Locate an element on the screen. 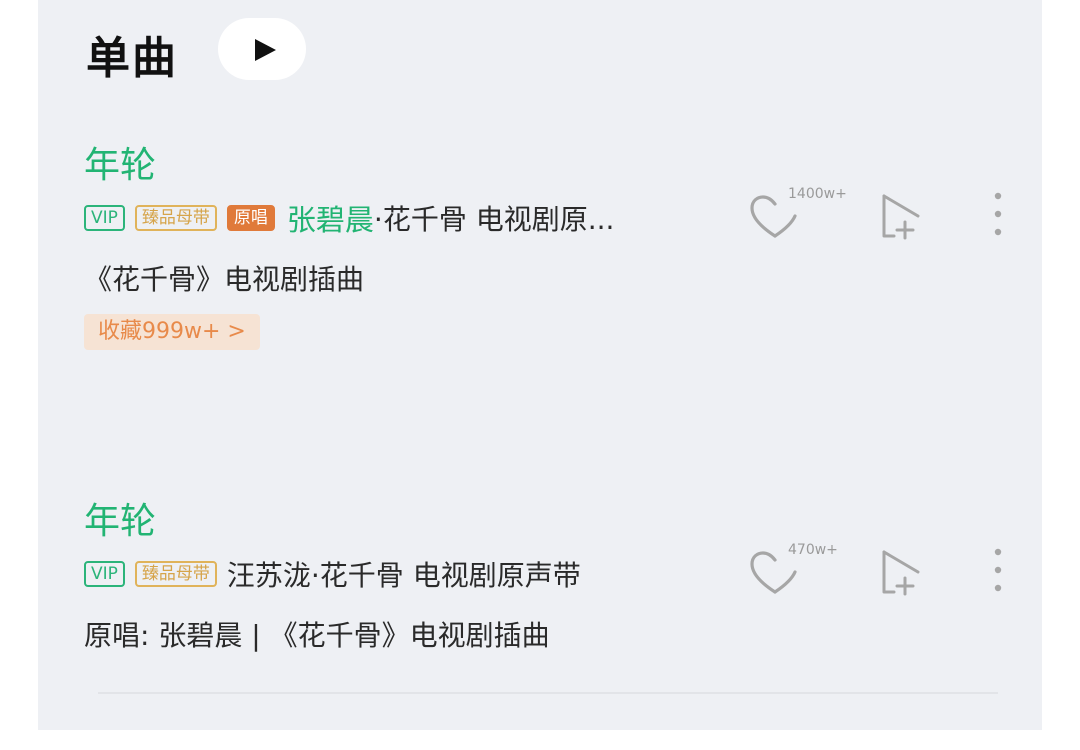  favorite-count-badge: 收藏999w+ > is located at coordinates (172, 332).